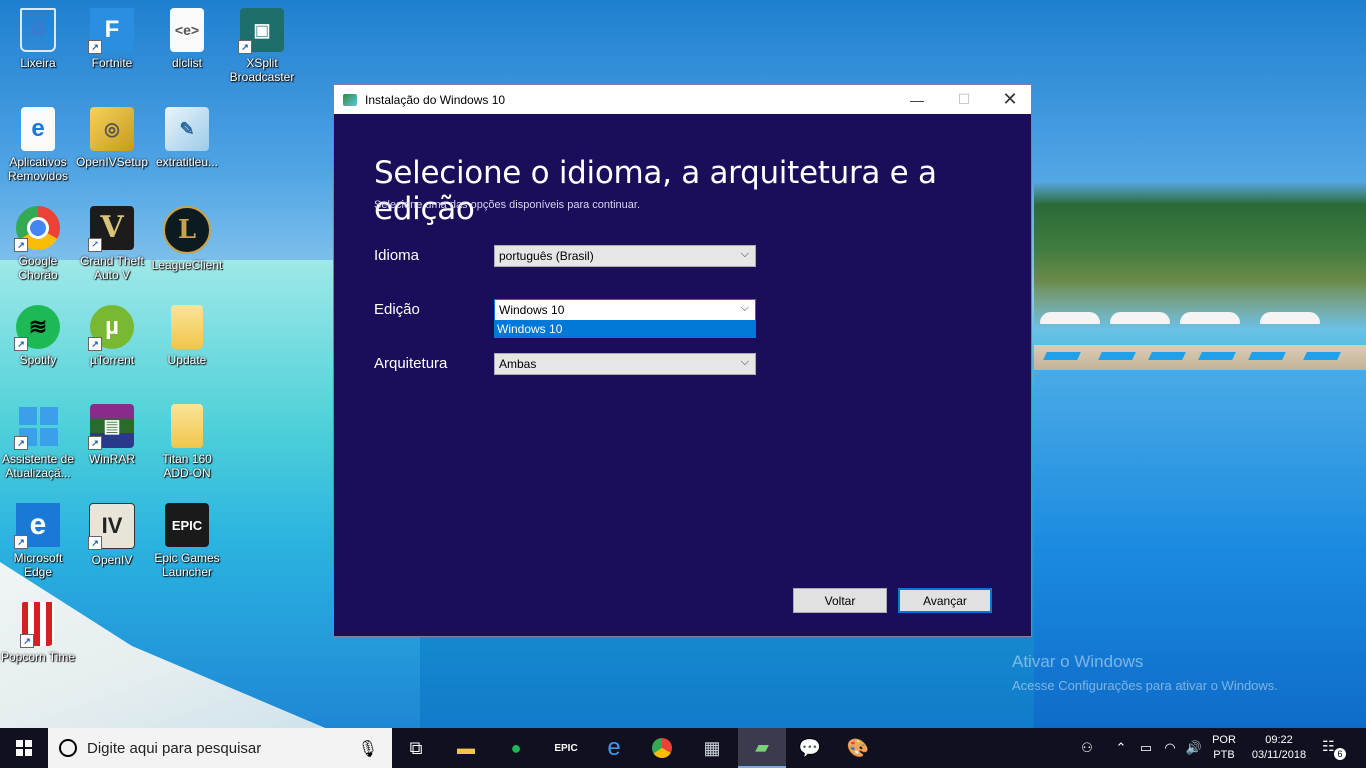 The width and height of the screenshot is (1366, 768). What do you see at coordinates (38, 145) in the screenshot?
I see `desktop-icon-aplicativos-removidos: e Aplicativos Removidos` at bounding box center [38, 145].